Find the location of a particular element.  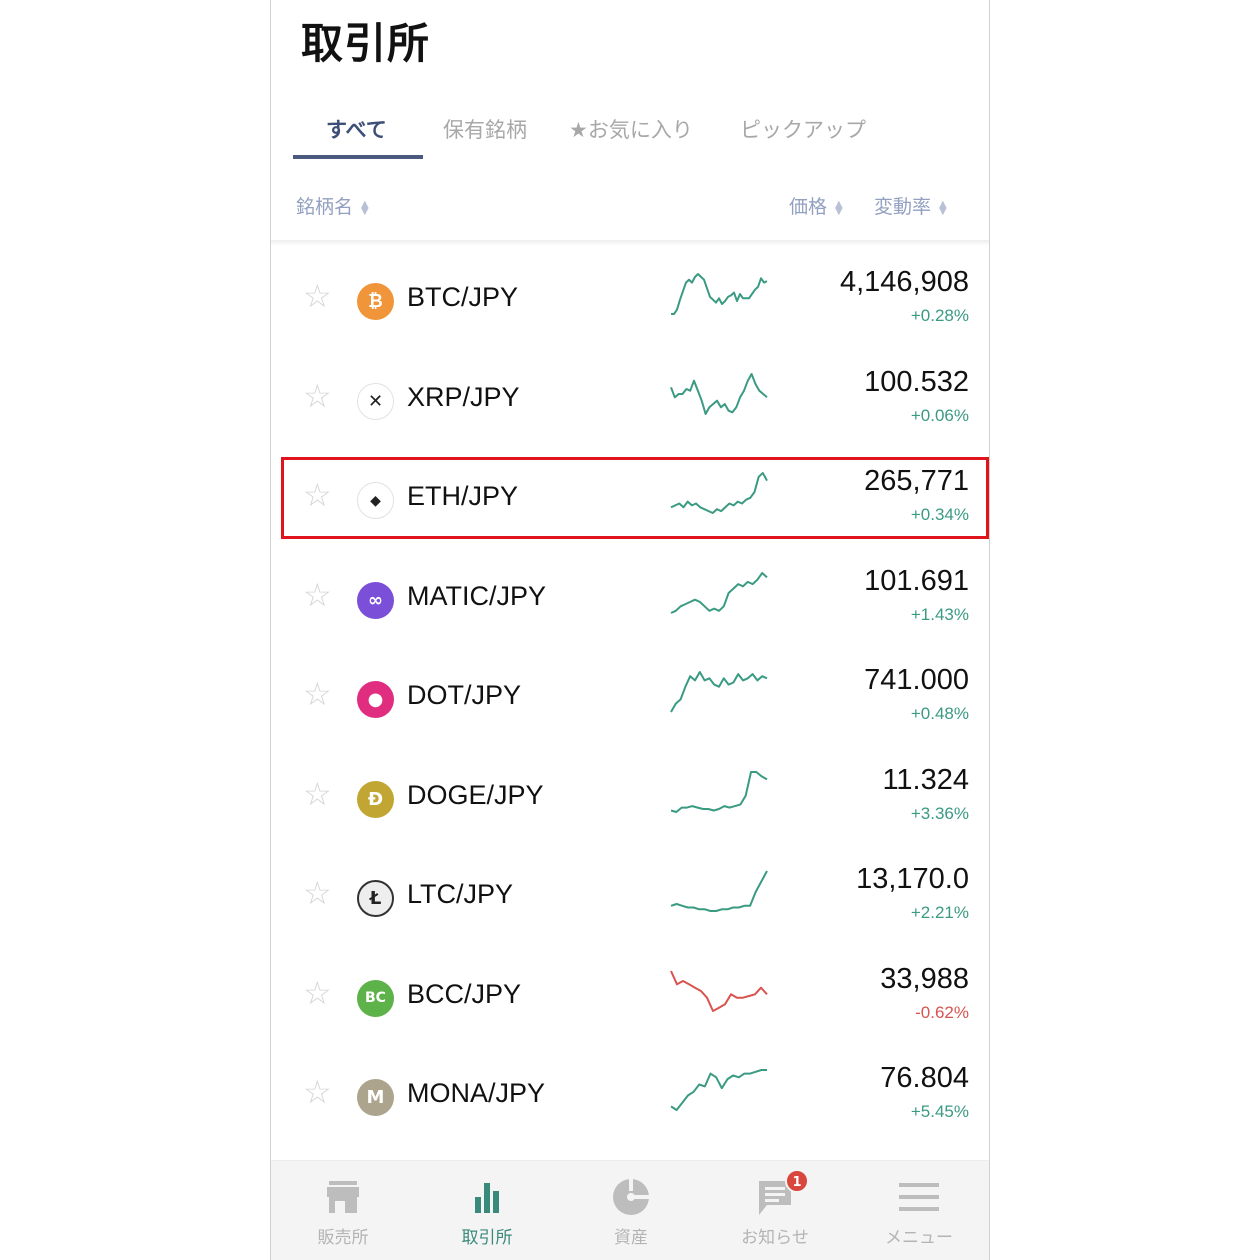

pair-name: ETH/JPY is located at coordinates (463, 496).